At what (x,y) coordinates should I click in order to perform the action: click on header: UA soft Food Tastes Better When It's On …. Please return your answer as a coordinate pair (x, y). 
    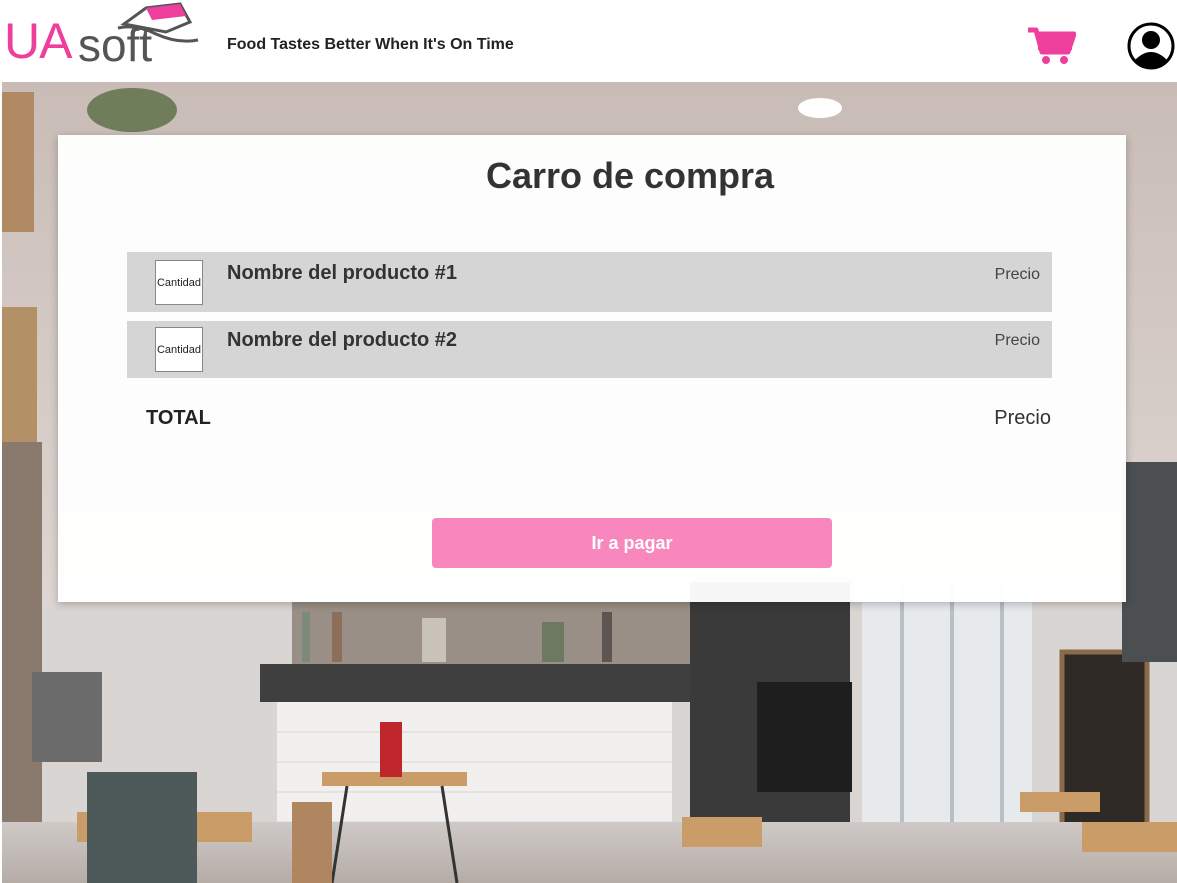
    Looking at the image, I should click on (588, 41).